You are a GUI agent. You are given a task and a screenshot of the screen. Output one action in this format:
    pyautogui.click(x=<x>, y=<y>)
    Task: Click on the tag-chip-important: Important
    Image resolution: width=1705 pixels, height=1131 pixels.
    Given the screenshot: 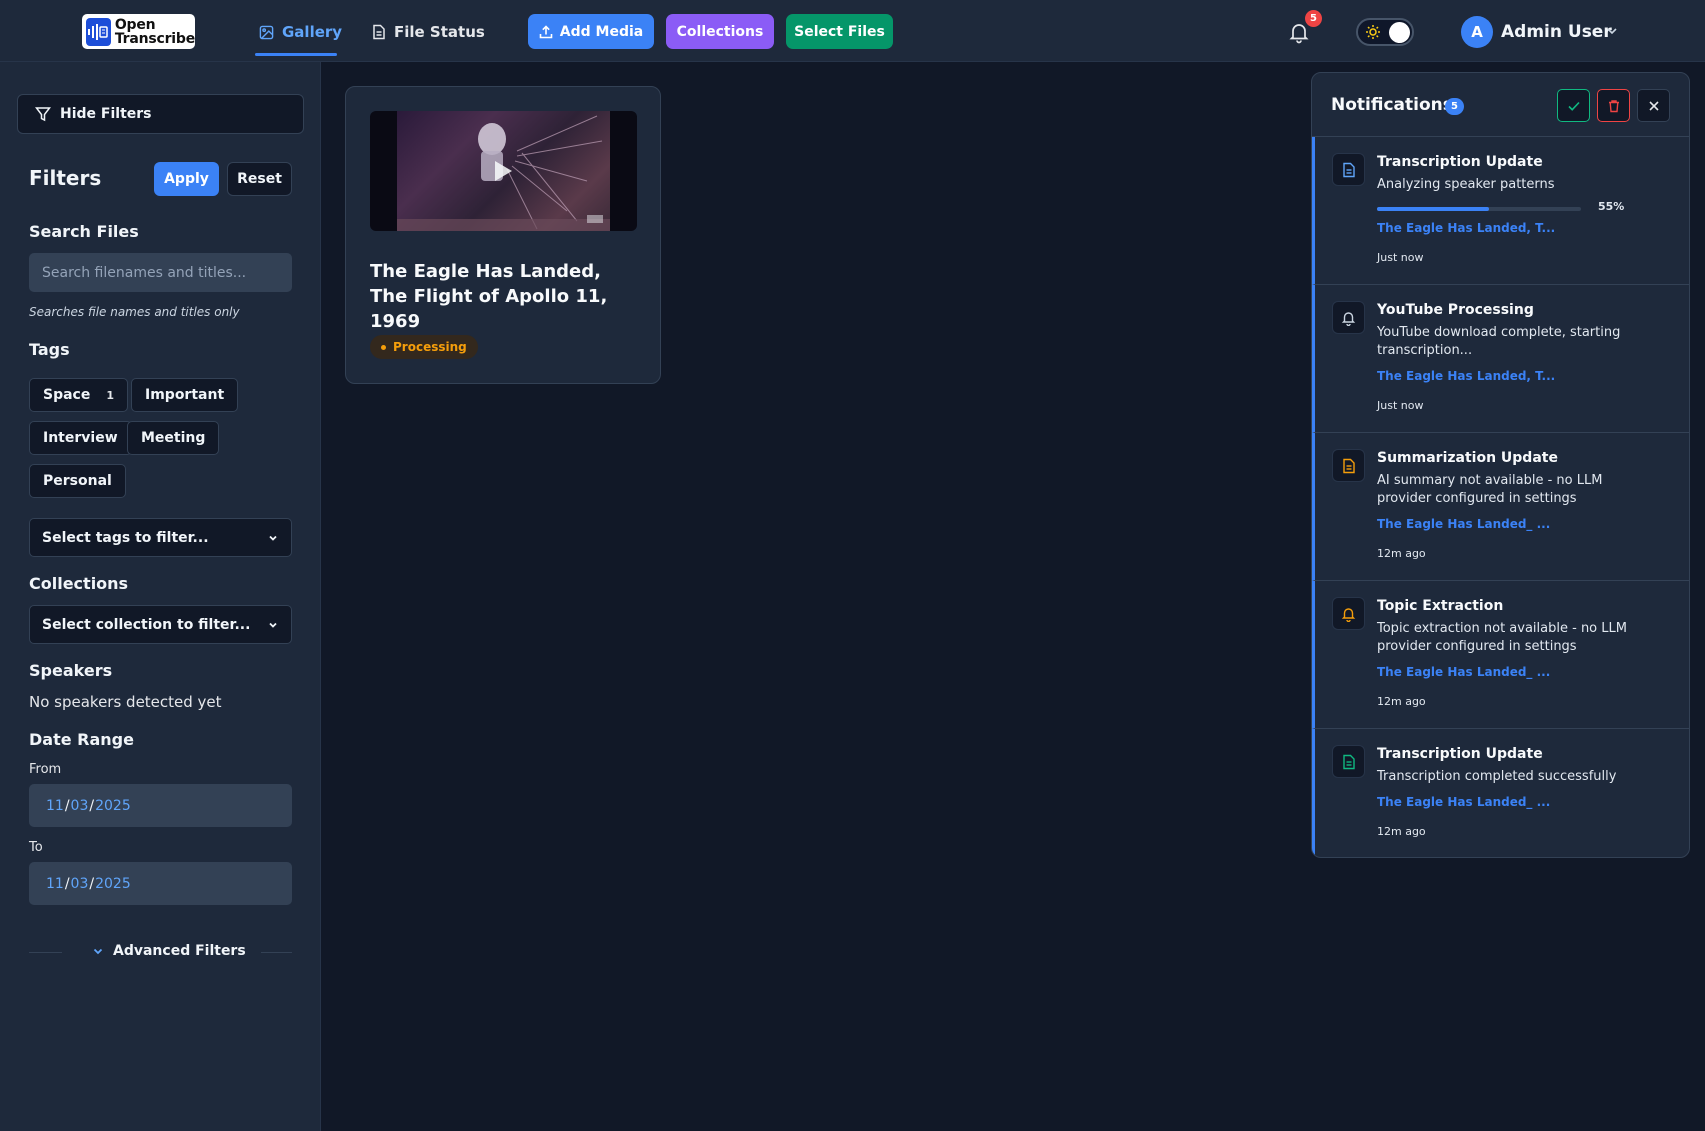 What is the action you would take?
    pyautogui.click(x=185, y=395)
    